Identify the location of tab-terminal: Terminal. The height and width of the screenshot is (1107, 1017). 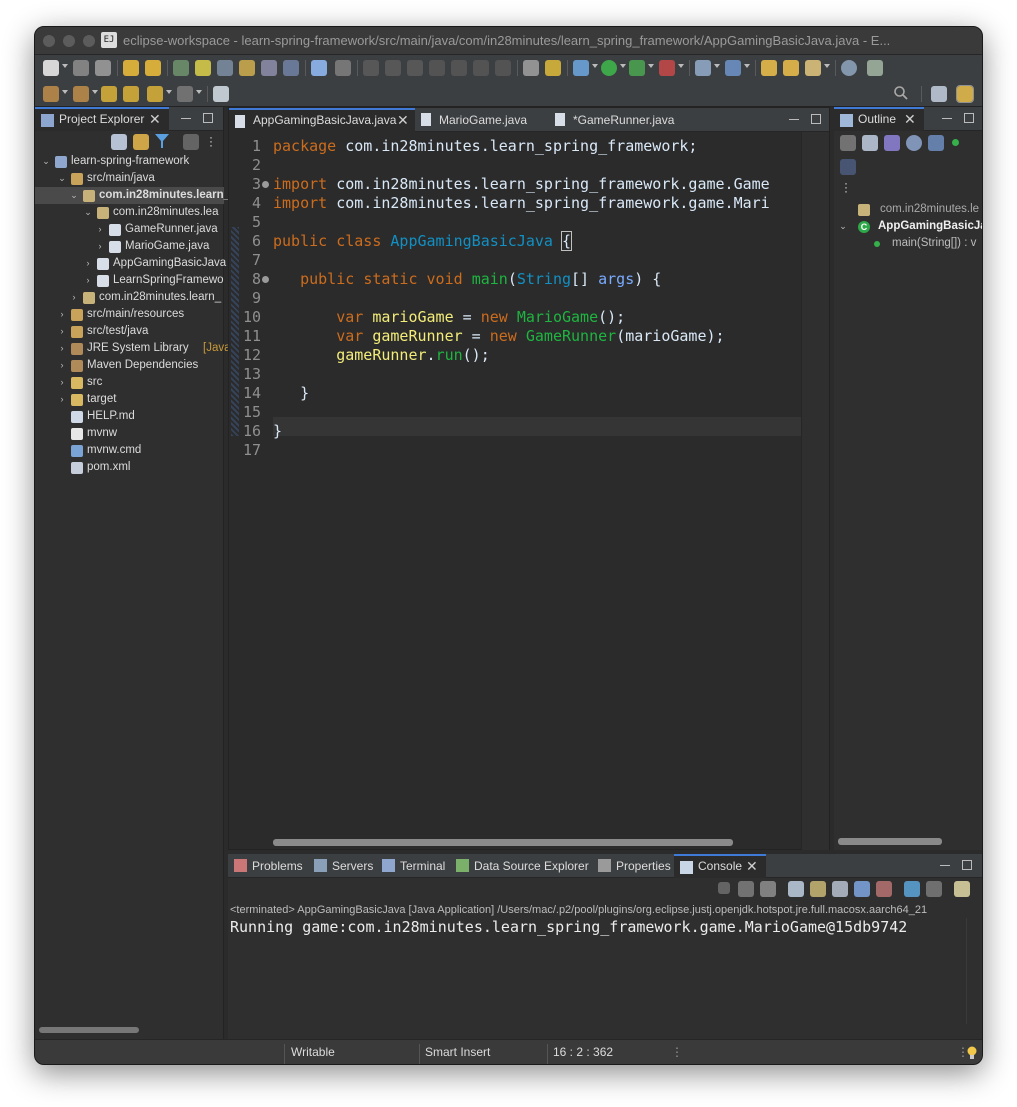
(413, 866).